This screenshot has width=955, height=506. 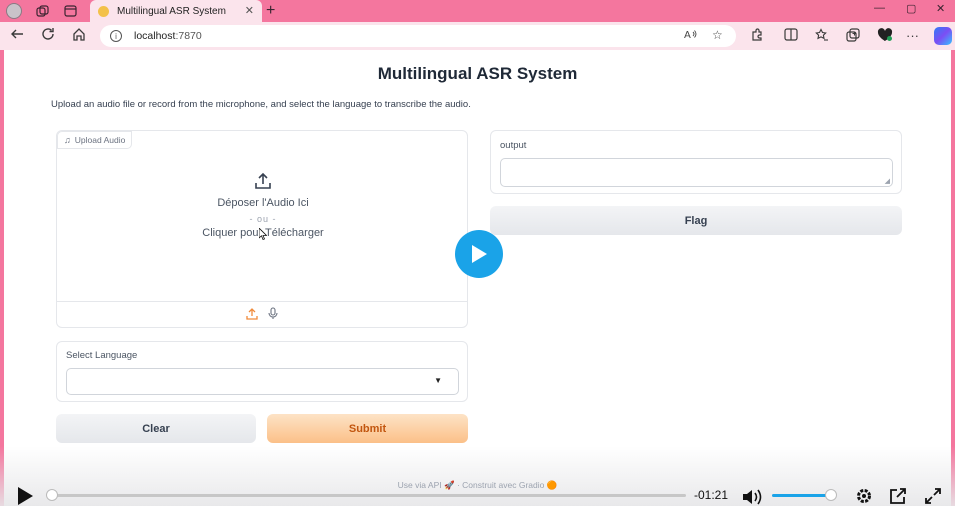 What do you see at coordinates (263, 203) in the screenshot?
I see `drop-text: Déposer l'Audio Ici` at bounding box center [263, 203].